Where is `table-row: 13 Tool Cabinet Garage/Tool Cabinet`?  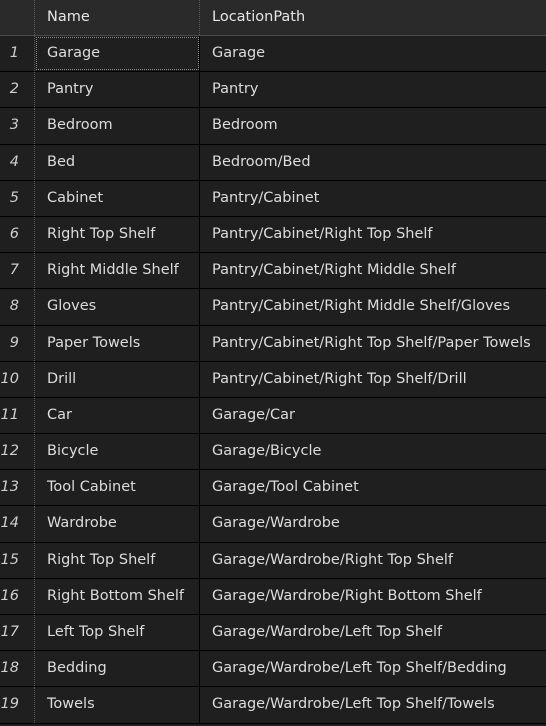
table-row: 13 Tool Cabinet Garage/Tool Cabinet is located at coordinates (273, 488).